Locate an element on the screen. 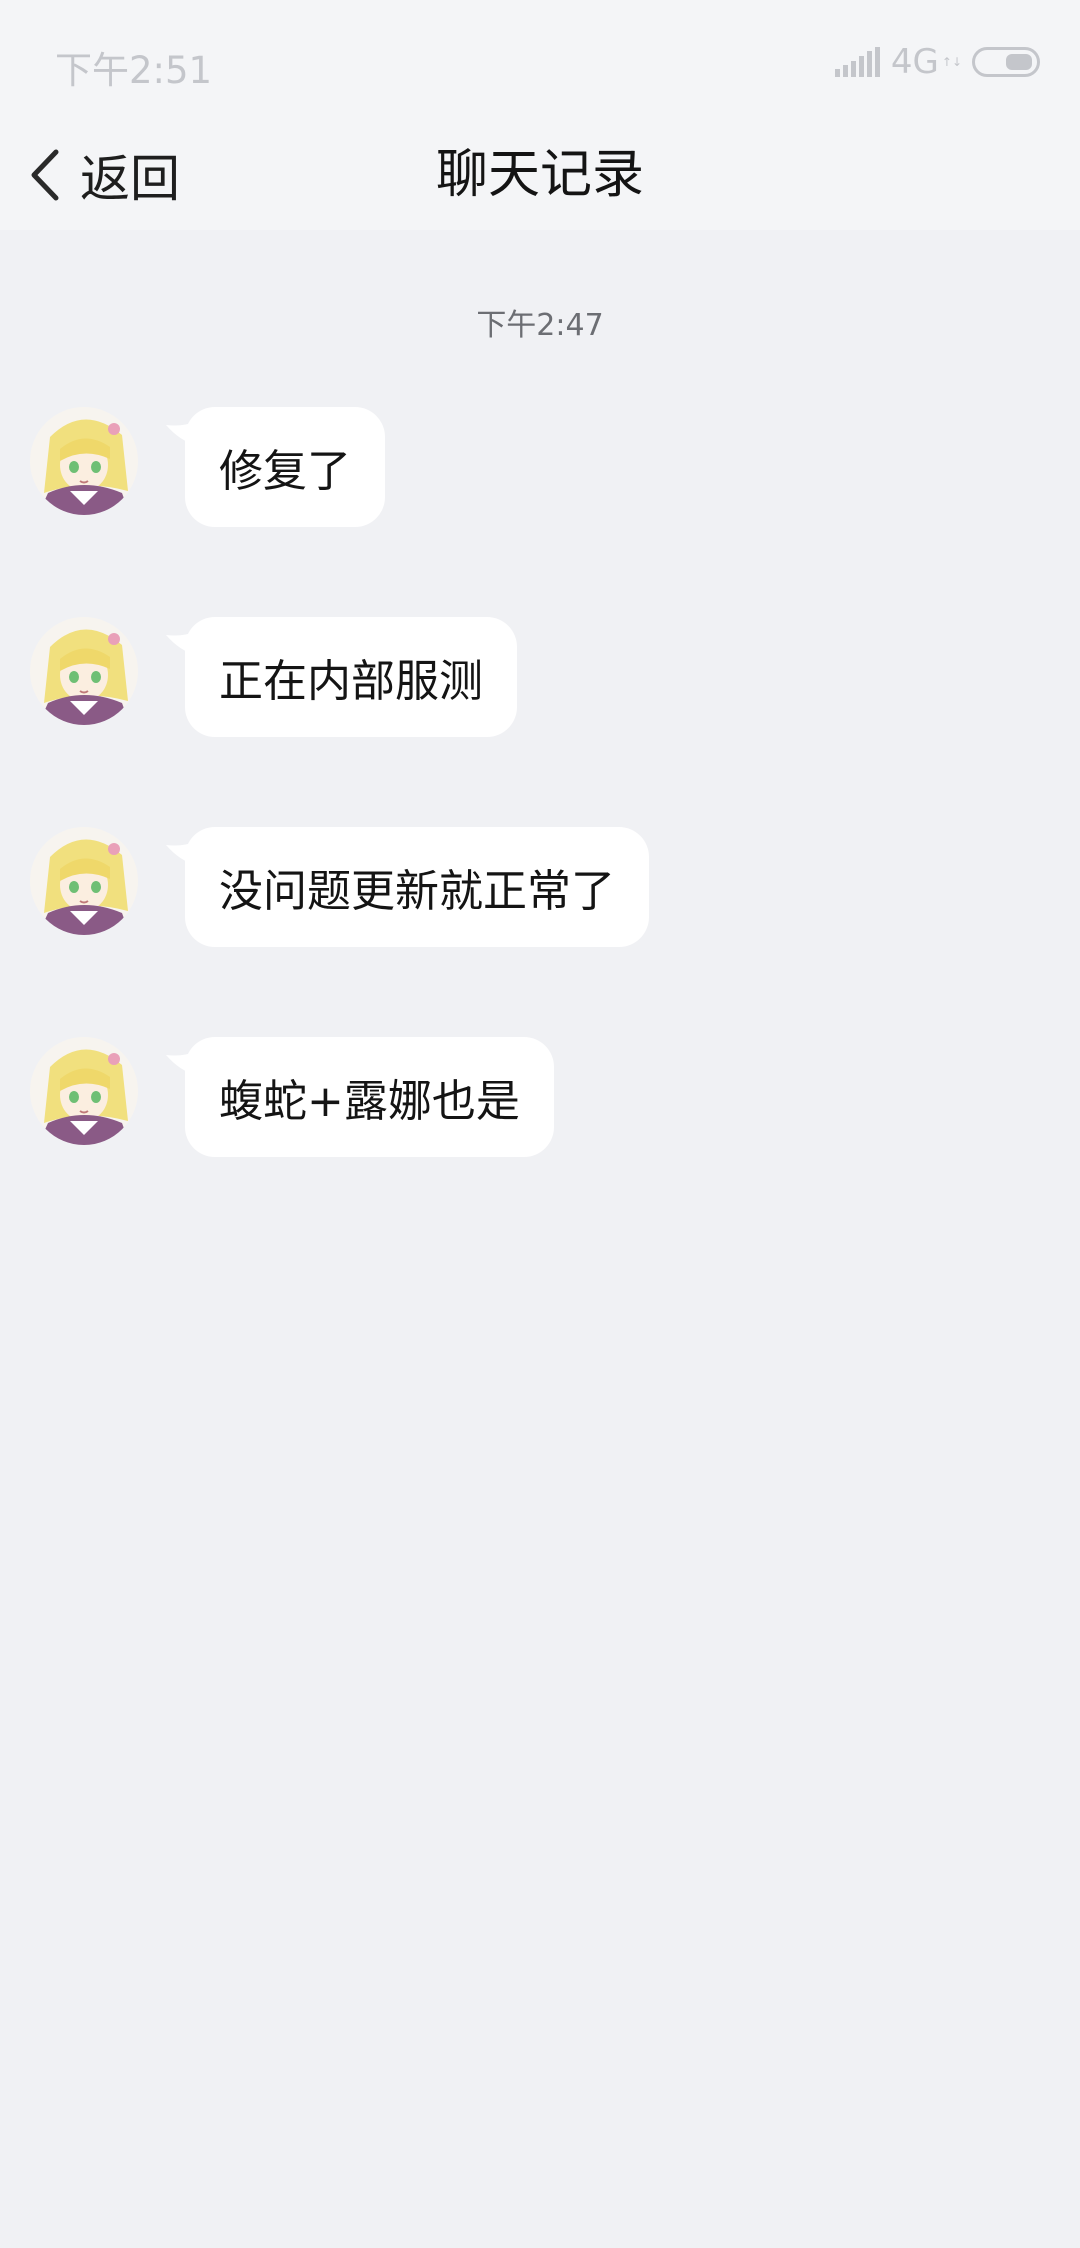  back-button: 返回 is located at coordinates (104, 175).